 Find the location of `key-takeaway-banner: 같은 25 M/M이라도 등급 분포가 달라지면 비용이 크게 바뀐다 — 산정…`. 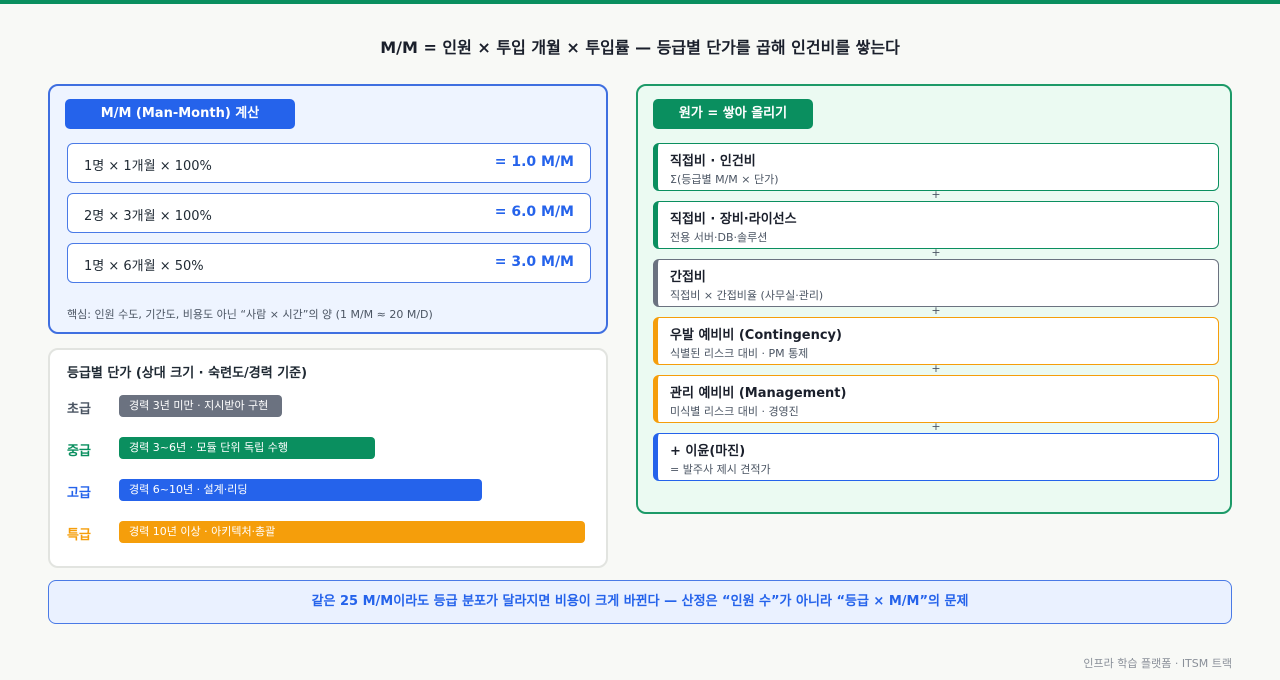

key-takeaway-banner: 같은 25 M/M이라도 등급 분포가 달라지면 비용이 크게 바뀐다 — 산정… is located at coordinates (640, 602).